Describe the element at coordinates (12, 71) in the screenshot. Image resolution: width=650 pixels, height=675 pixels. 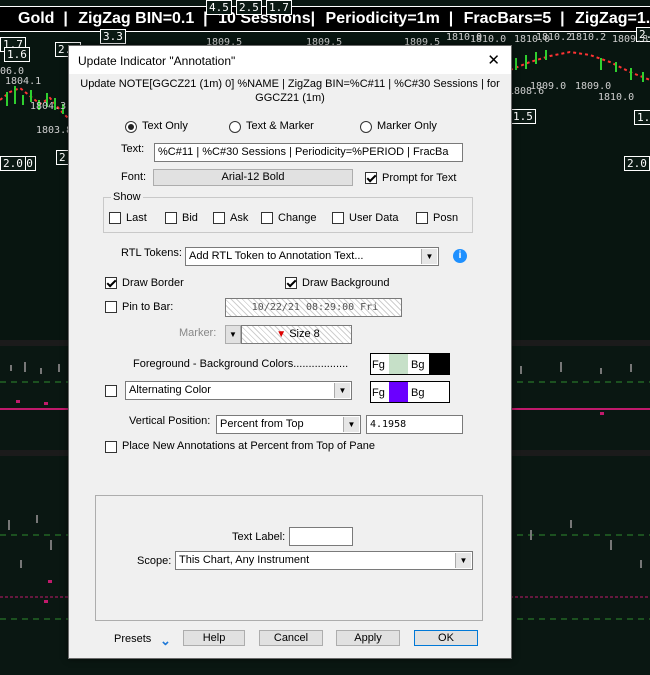
I see `chart-price-label: 06.0` at that location.